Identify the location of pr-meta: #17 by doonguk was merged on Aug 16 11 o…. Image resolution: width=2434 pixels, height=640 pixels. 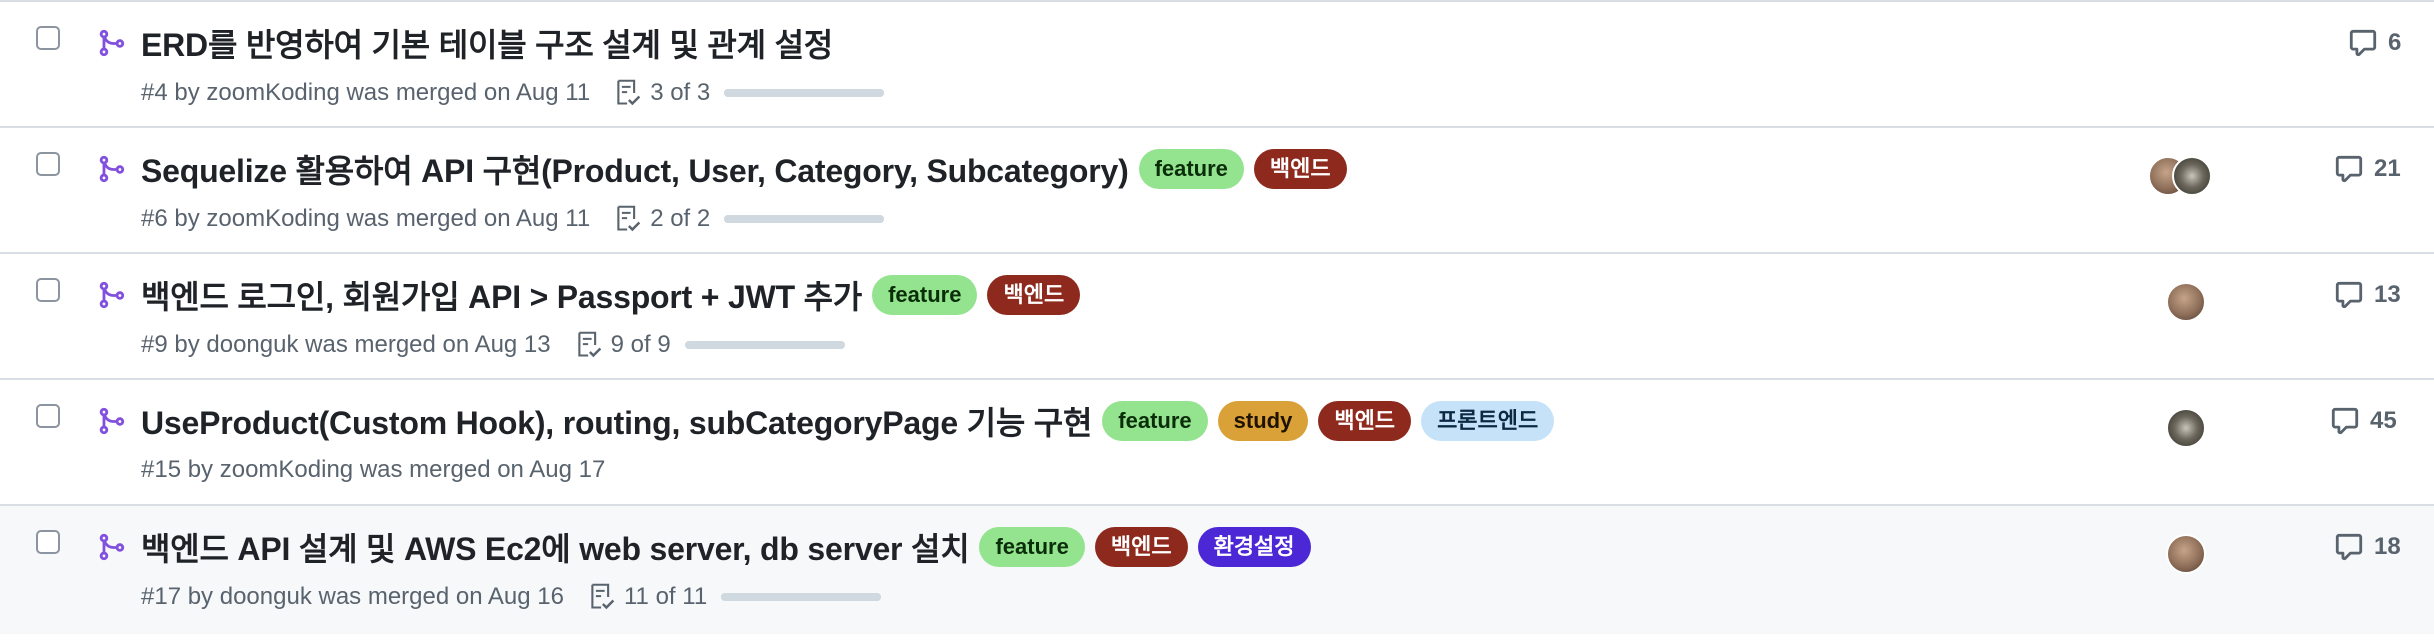
(511, 597).